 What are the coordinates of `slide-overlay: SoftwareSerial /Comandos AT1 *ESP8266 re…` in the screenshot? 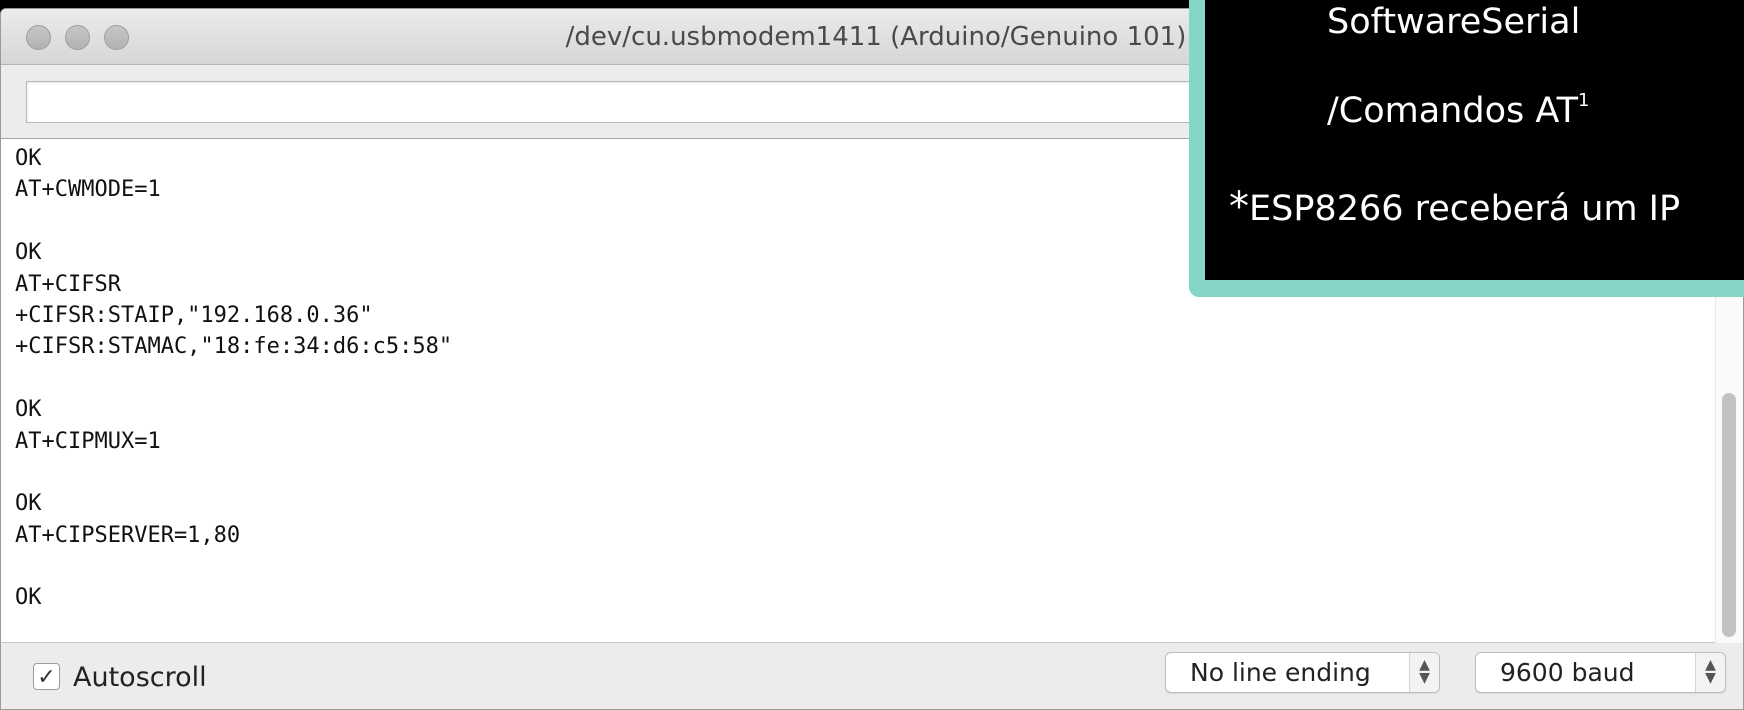 It's located at (1466, 148).